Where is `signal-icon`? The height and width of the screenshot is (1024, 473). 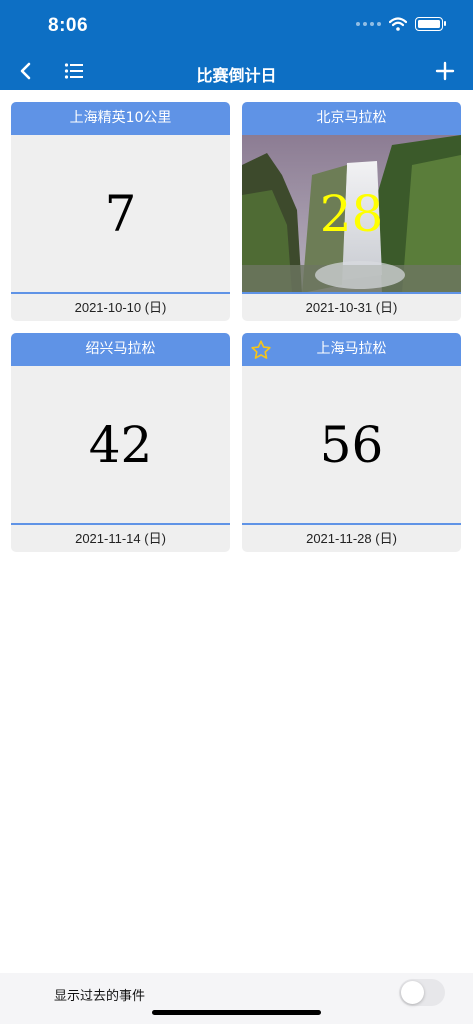 signal-icon is located at coordinates (368, 24).